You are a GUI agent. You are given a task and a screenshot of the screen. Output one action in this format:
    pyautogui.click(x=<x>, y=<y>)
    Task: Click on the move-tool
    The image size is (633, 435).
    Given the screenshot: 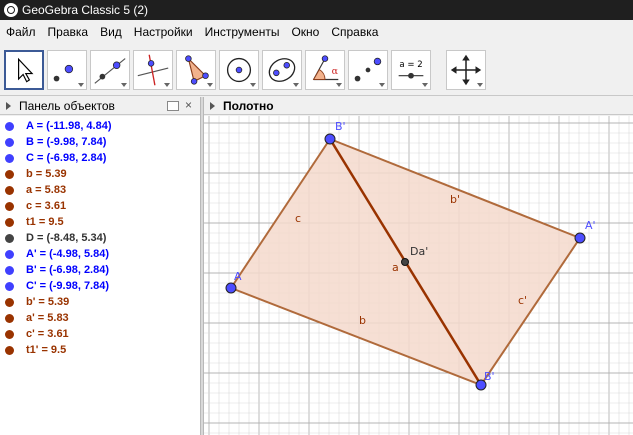 What is the action you would take?
    pyautogui.click(x=24, y=70)
    